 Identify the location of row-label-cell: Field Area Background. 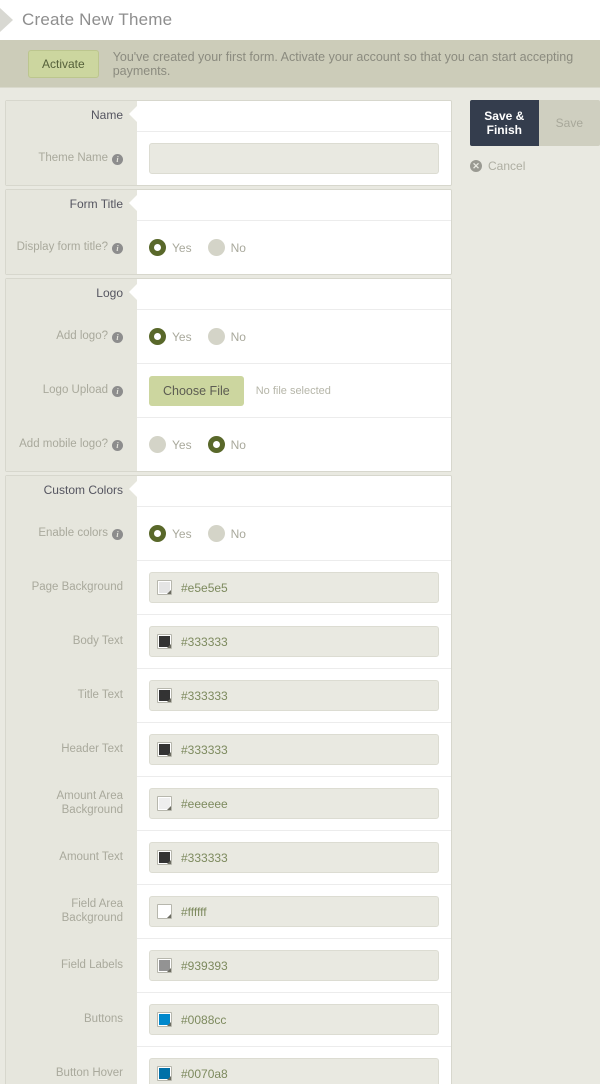
(71, 911).